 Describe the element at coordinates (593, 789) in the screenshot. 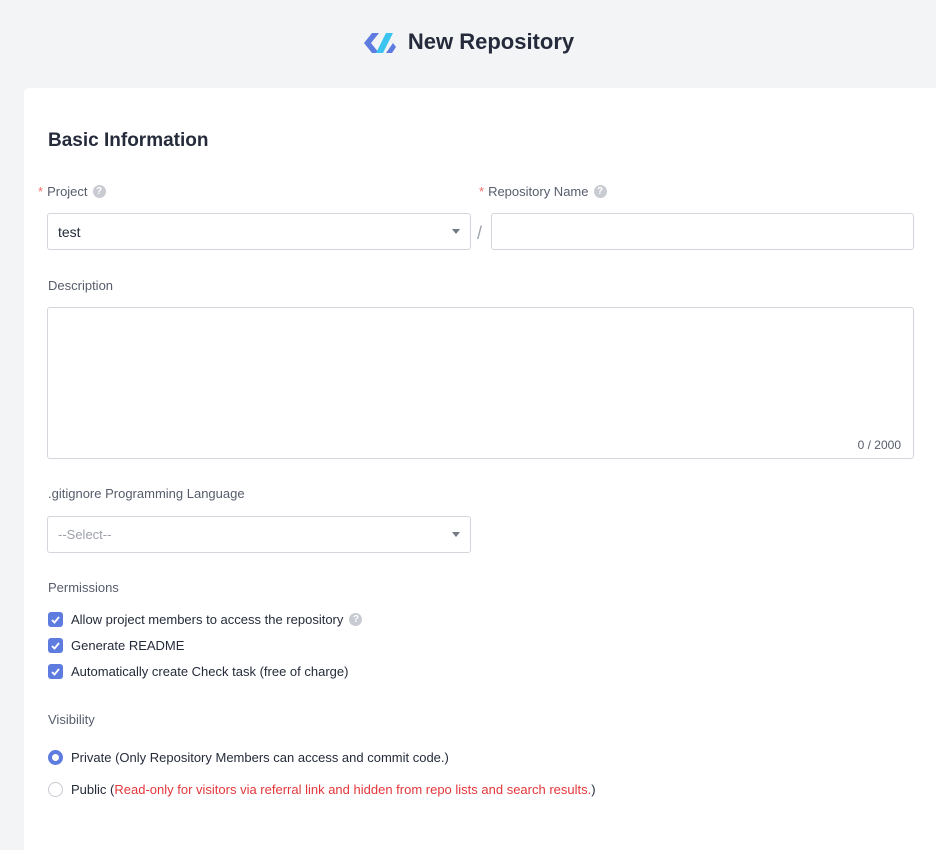

I see `visibility-public-suffix: )` at that location.